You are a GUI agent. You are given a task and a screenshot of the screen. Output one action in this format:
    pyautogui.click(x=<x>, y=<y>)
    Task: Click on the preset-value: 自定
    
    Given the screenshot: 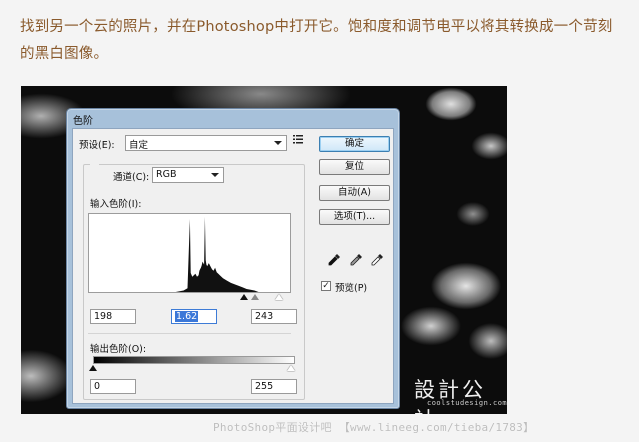 What is the action you would take?
    pyautogui.click(x=139, y=145)
    